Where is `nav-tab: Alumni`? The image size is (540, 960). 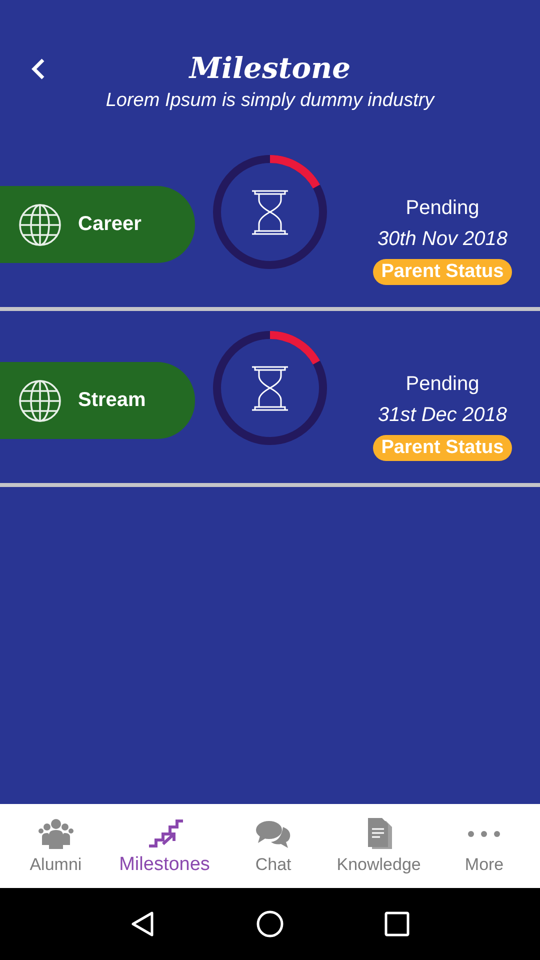
nav-tab: Alumni is located at coordinates (56, 846).